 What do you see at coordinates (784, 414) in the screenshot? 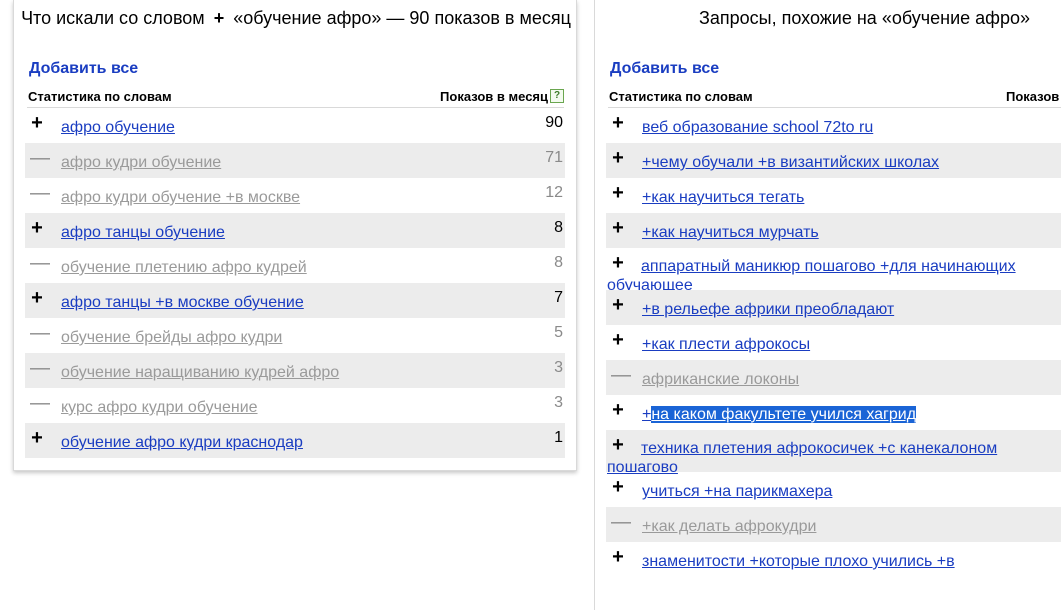
I see `selected-text: на каком факультете учился хагрид` at bounding box center [784, 414].